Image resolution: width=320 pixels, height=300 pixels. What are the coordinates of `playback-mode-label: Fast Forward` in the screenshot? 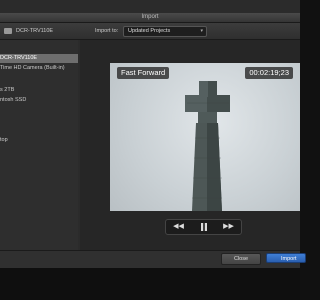 It's located at (143, 73).